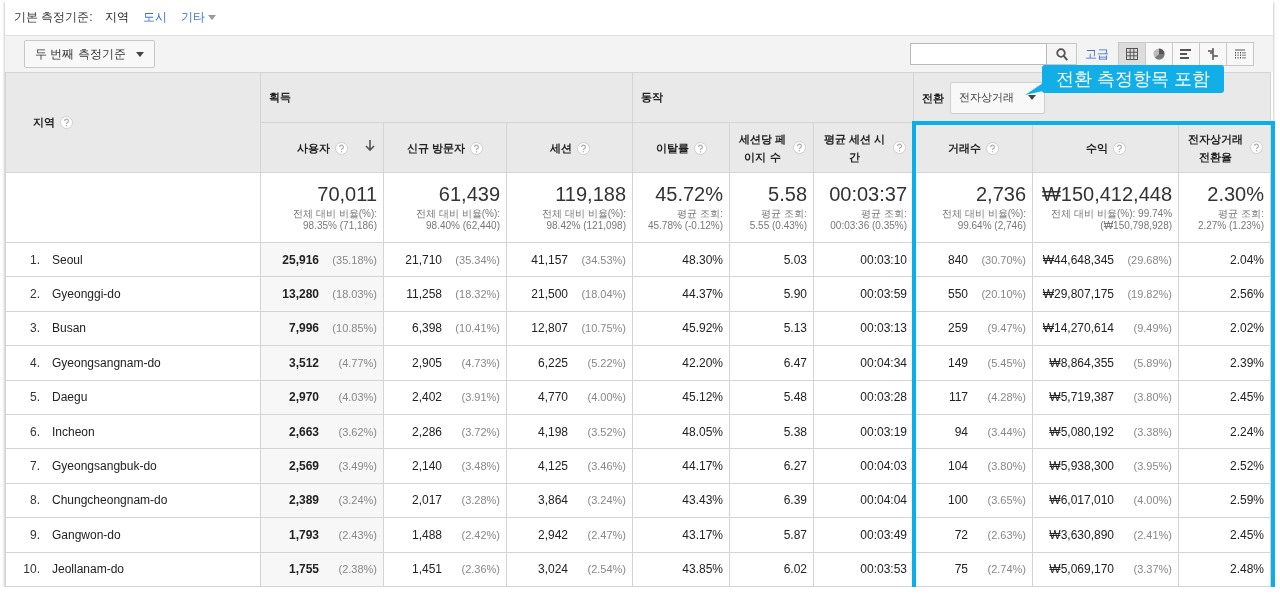  I want to click on cell-value: ₩5,069,170, so click(1082, 569).